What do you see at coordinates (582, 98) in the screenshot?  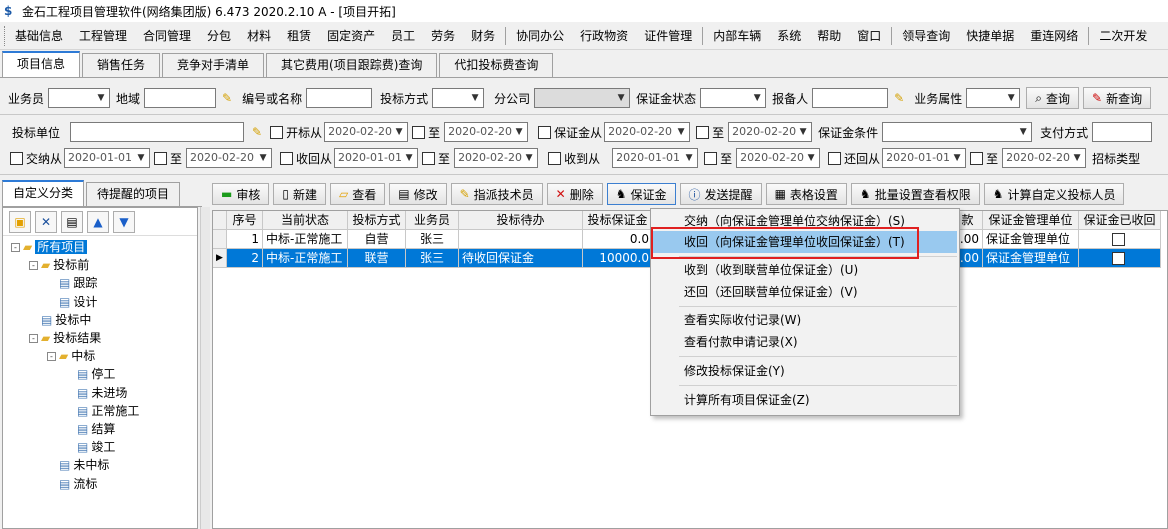 I see `branch-select: ▼` at bounding box center [582, 98].